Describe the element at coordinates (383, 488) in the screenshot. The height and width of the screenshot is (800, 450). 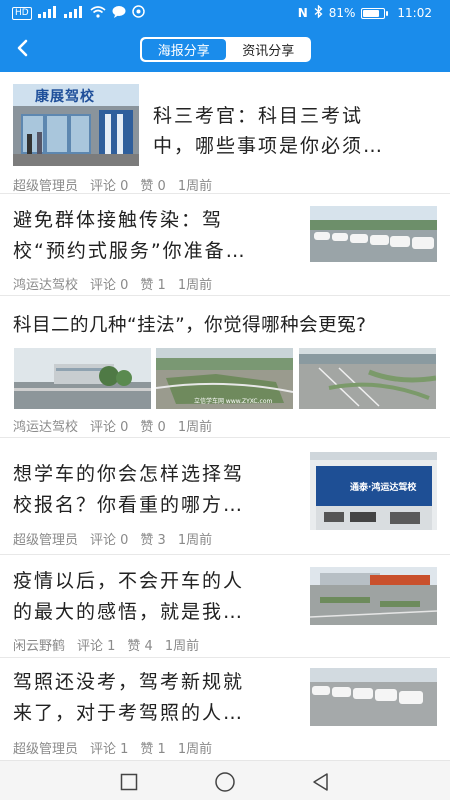
I see `thumbnail-sign-text: 通泰·鸿运达驾校` at that location.